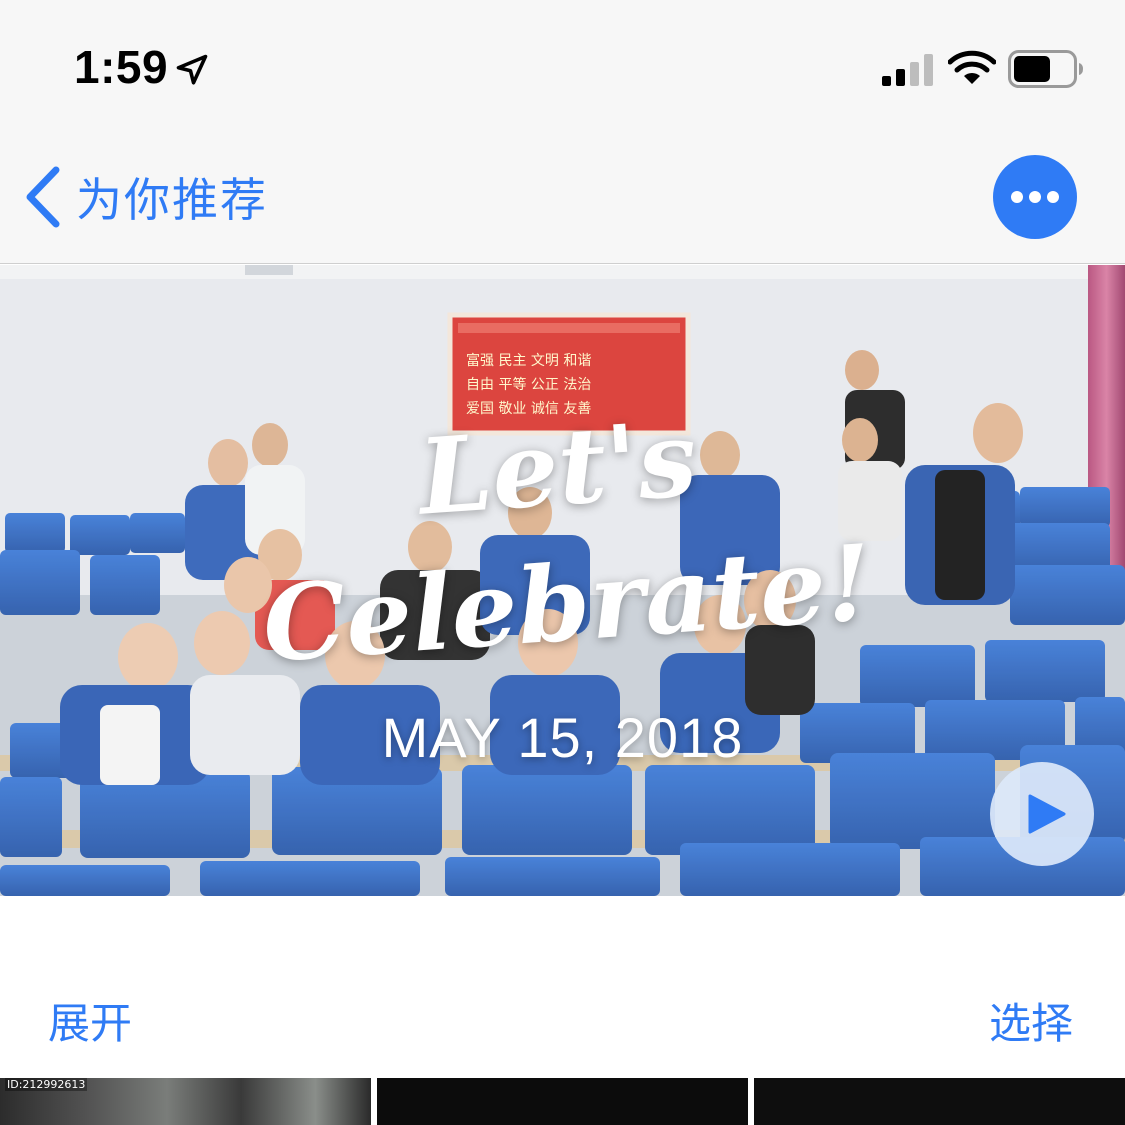  I want to click on photo-grid: ID:212992613, so click(562, 1101).